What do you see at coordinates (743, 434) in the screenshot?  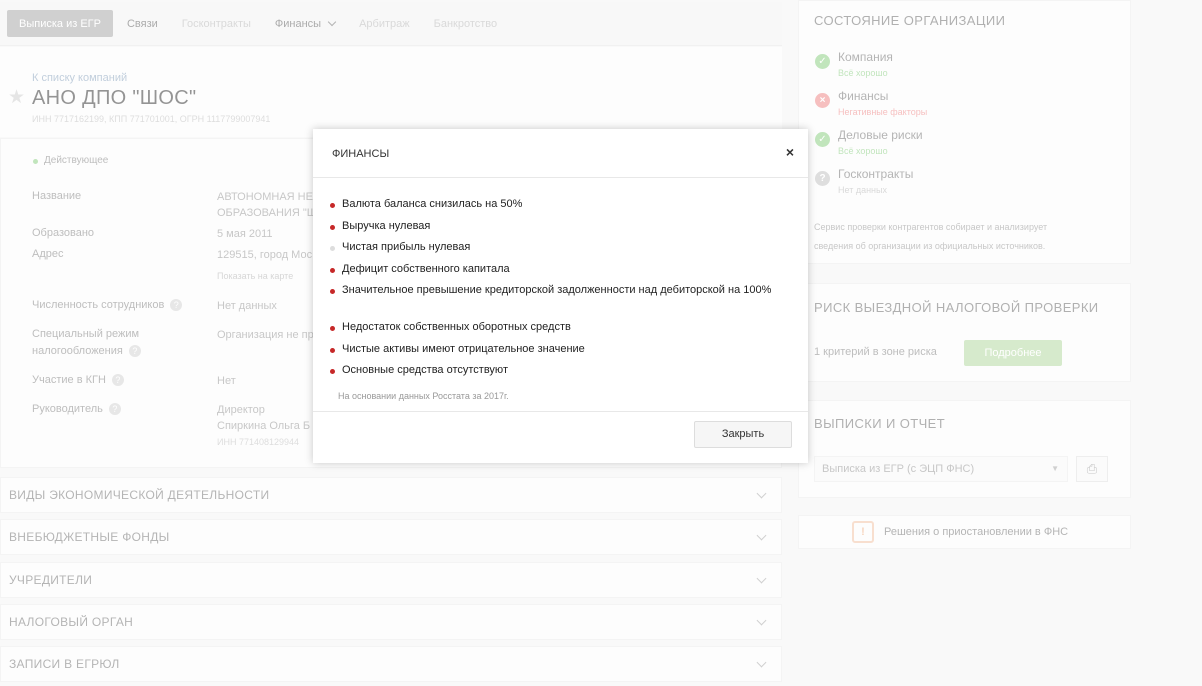 I see `close-button: Закрыть` at bounding box center [743, 434].